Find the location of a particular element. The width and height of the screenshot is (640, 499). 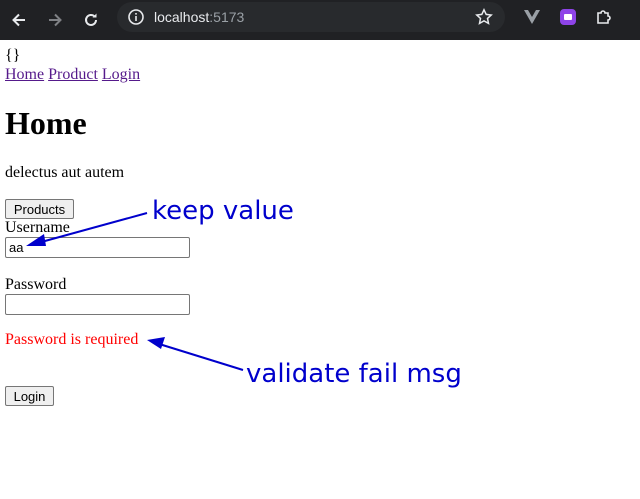

back-arrow-icon is located at coordinates (18, 20).